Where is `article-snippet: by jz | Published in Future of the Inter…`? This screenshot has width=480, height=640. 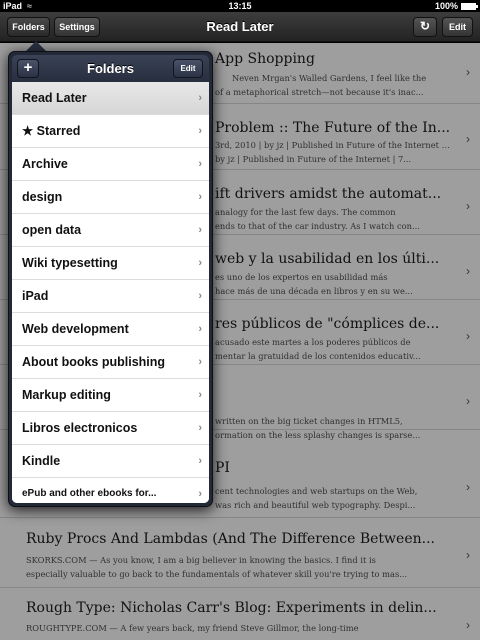
article-snippet: by jz | Published in Future of the Inter… is located at coordinates (313, 159).